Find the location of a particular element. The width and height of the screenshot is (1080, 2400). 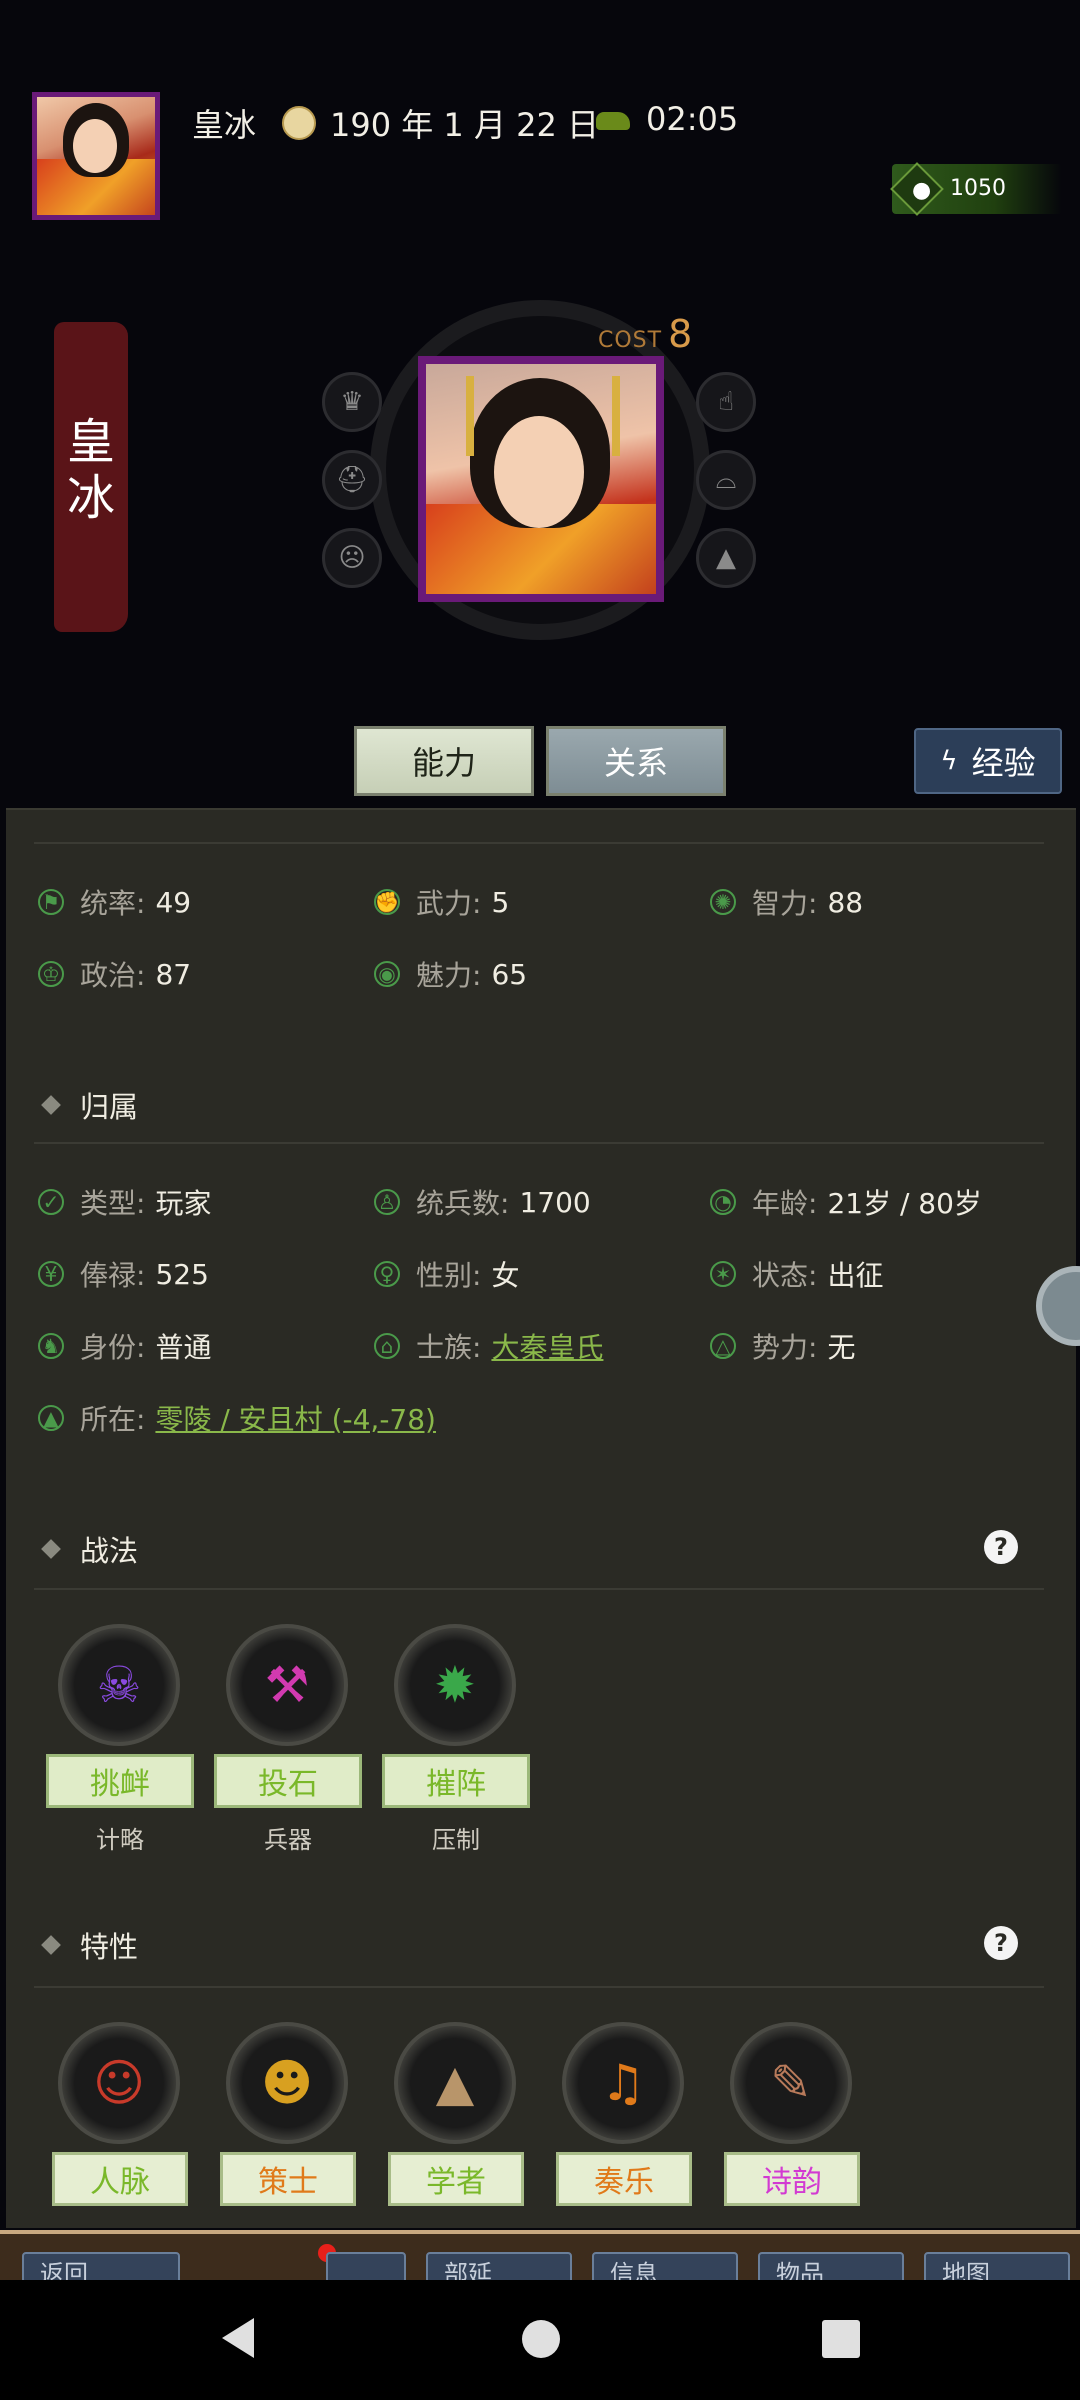

player-avatar is located at coordinates (96, 156).